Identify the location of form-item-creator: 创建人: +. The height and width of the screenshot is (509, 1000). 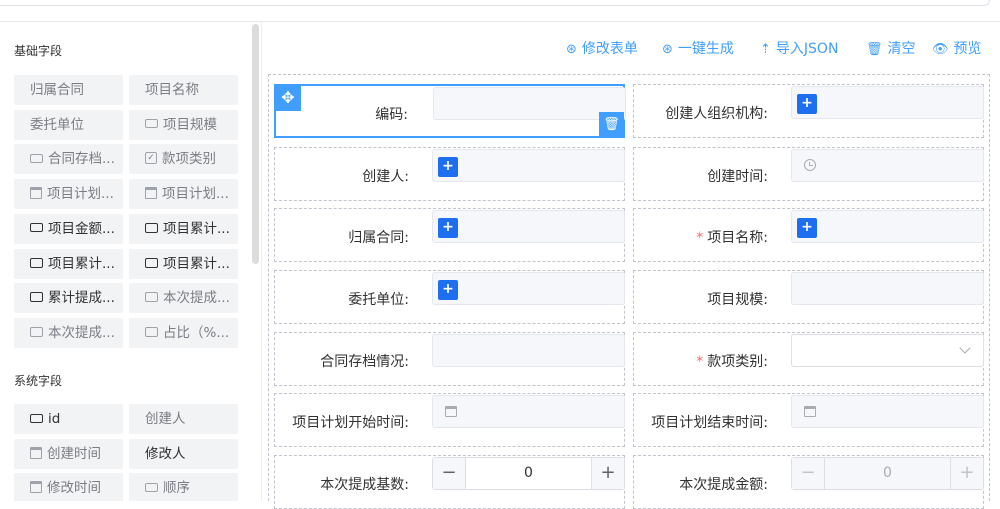
(449, 174).